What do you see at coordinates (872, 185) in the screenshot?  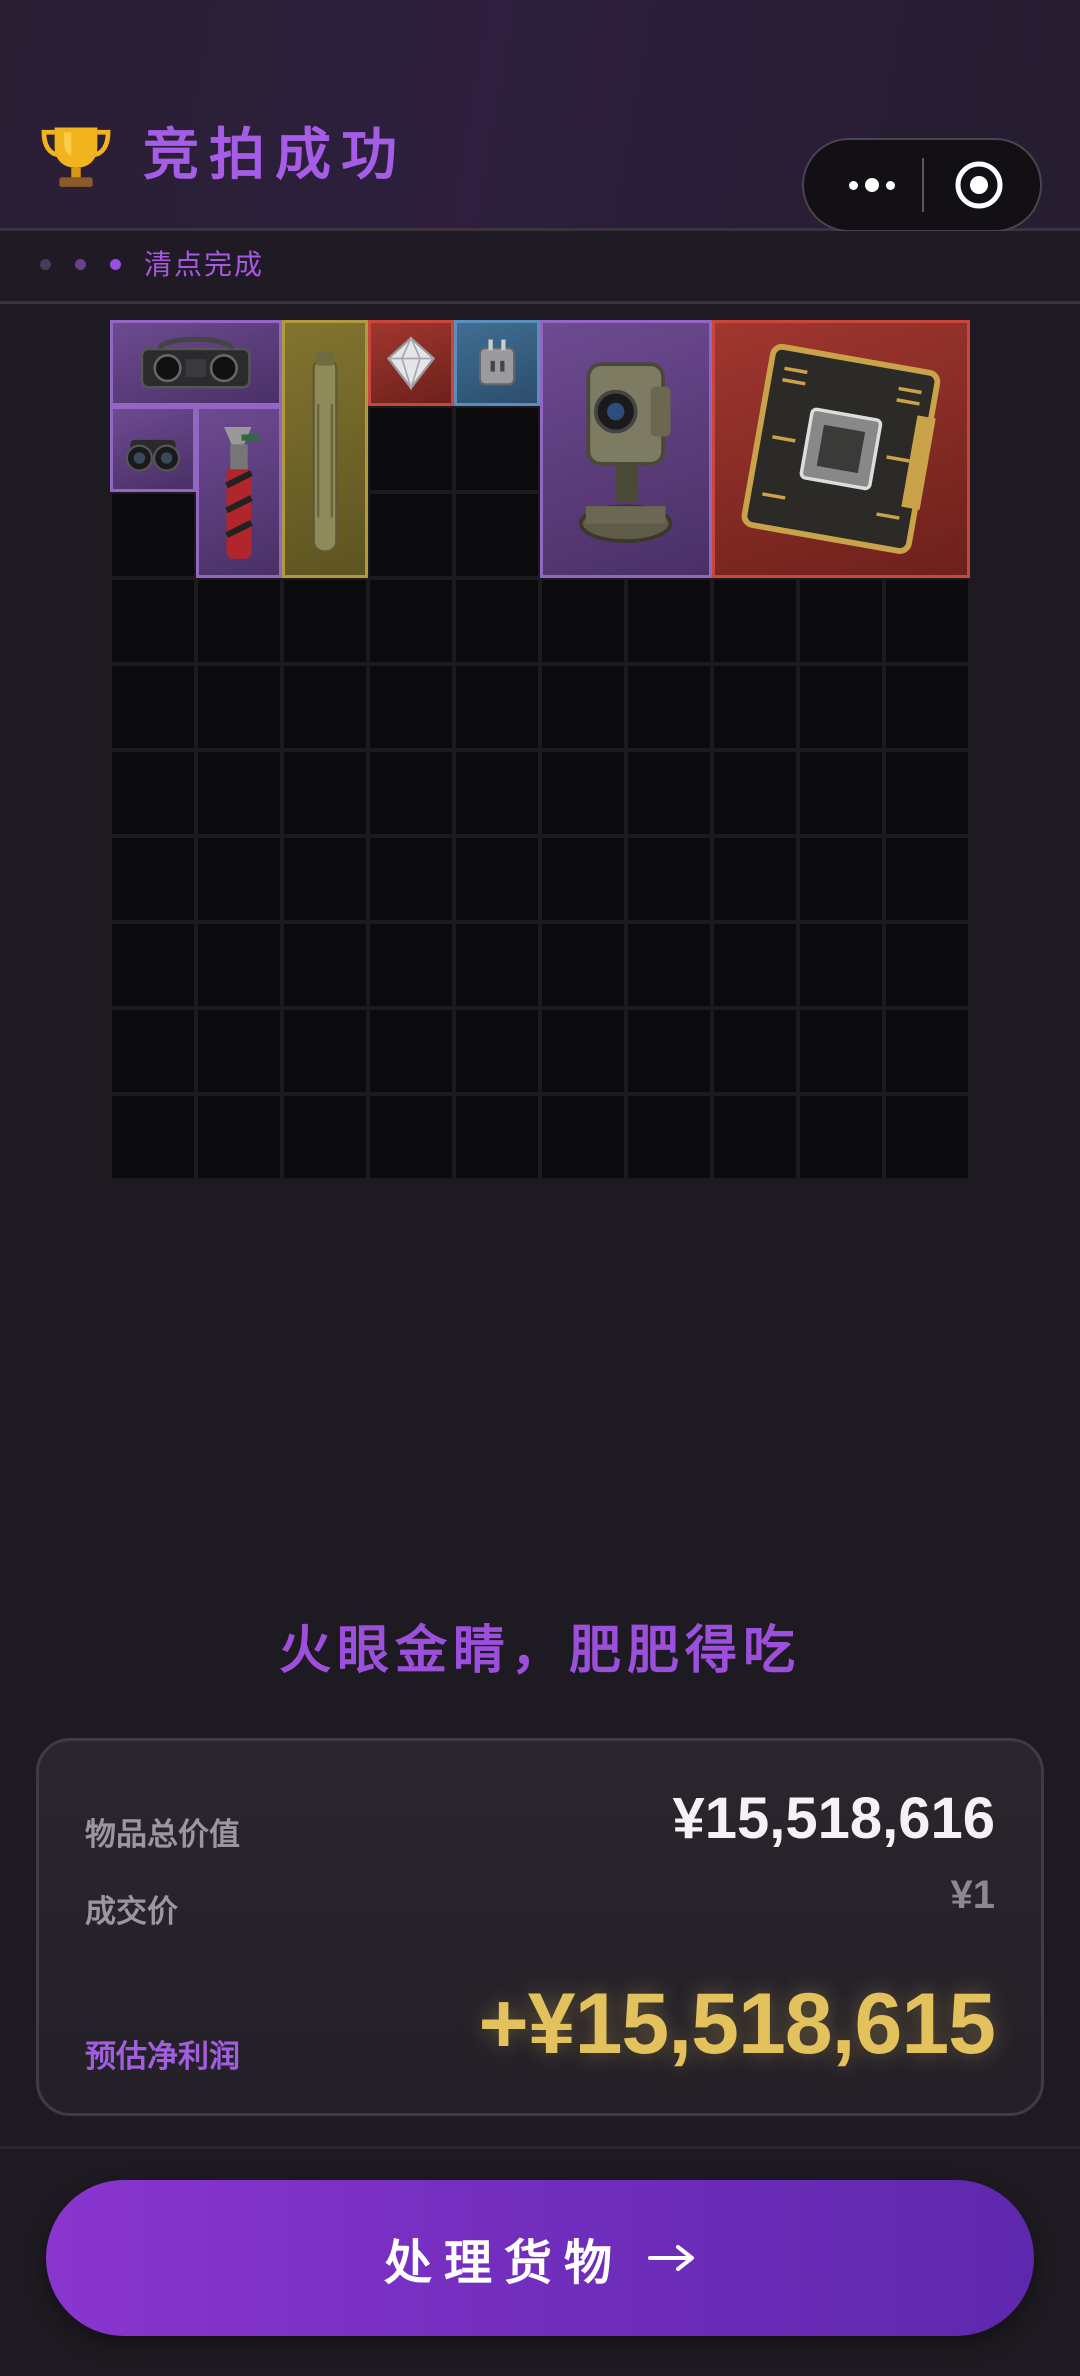 I see `more-dots-icon` at bounding box center [872, 185].